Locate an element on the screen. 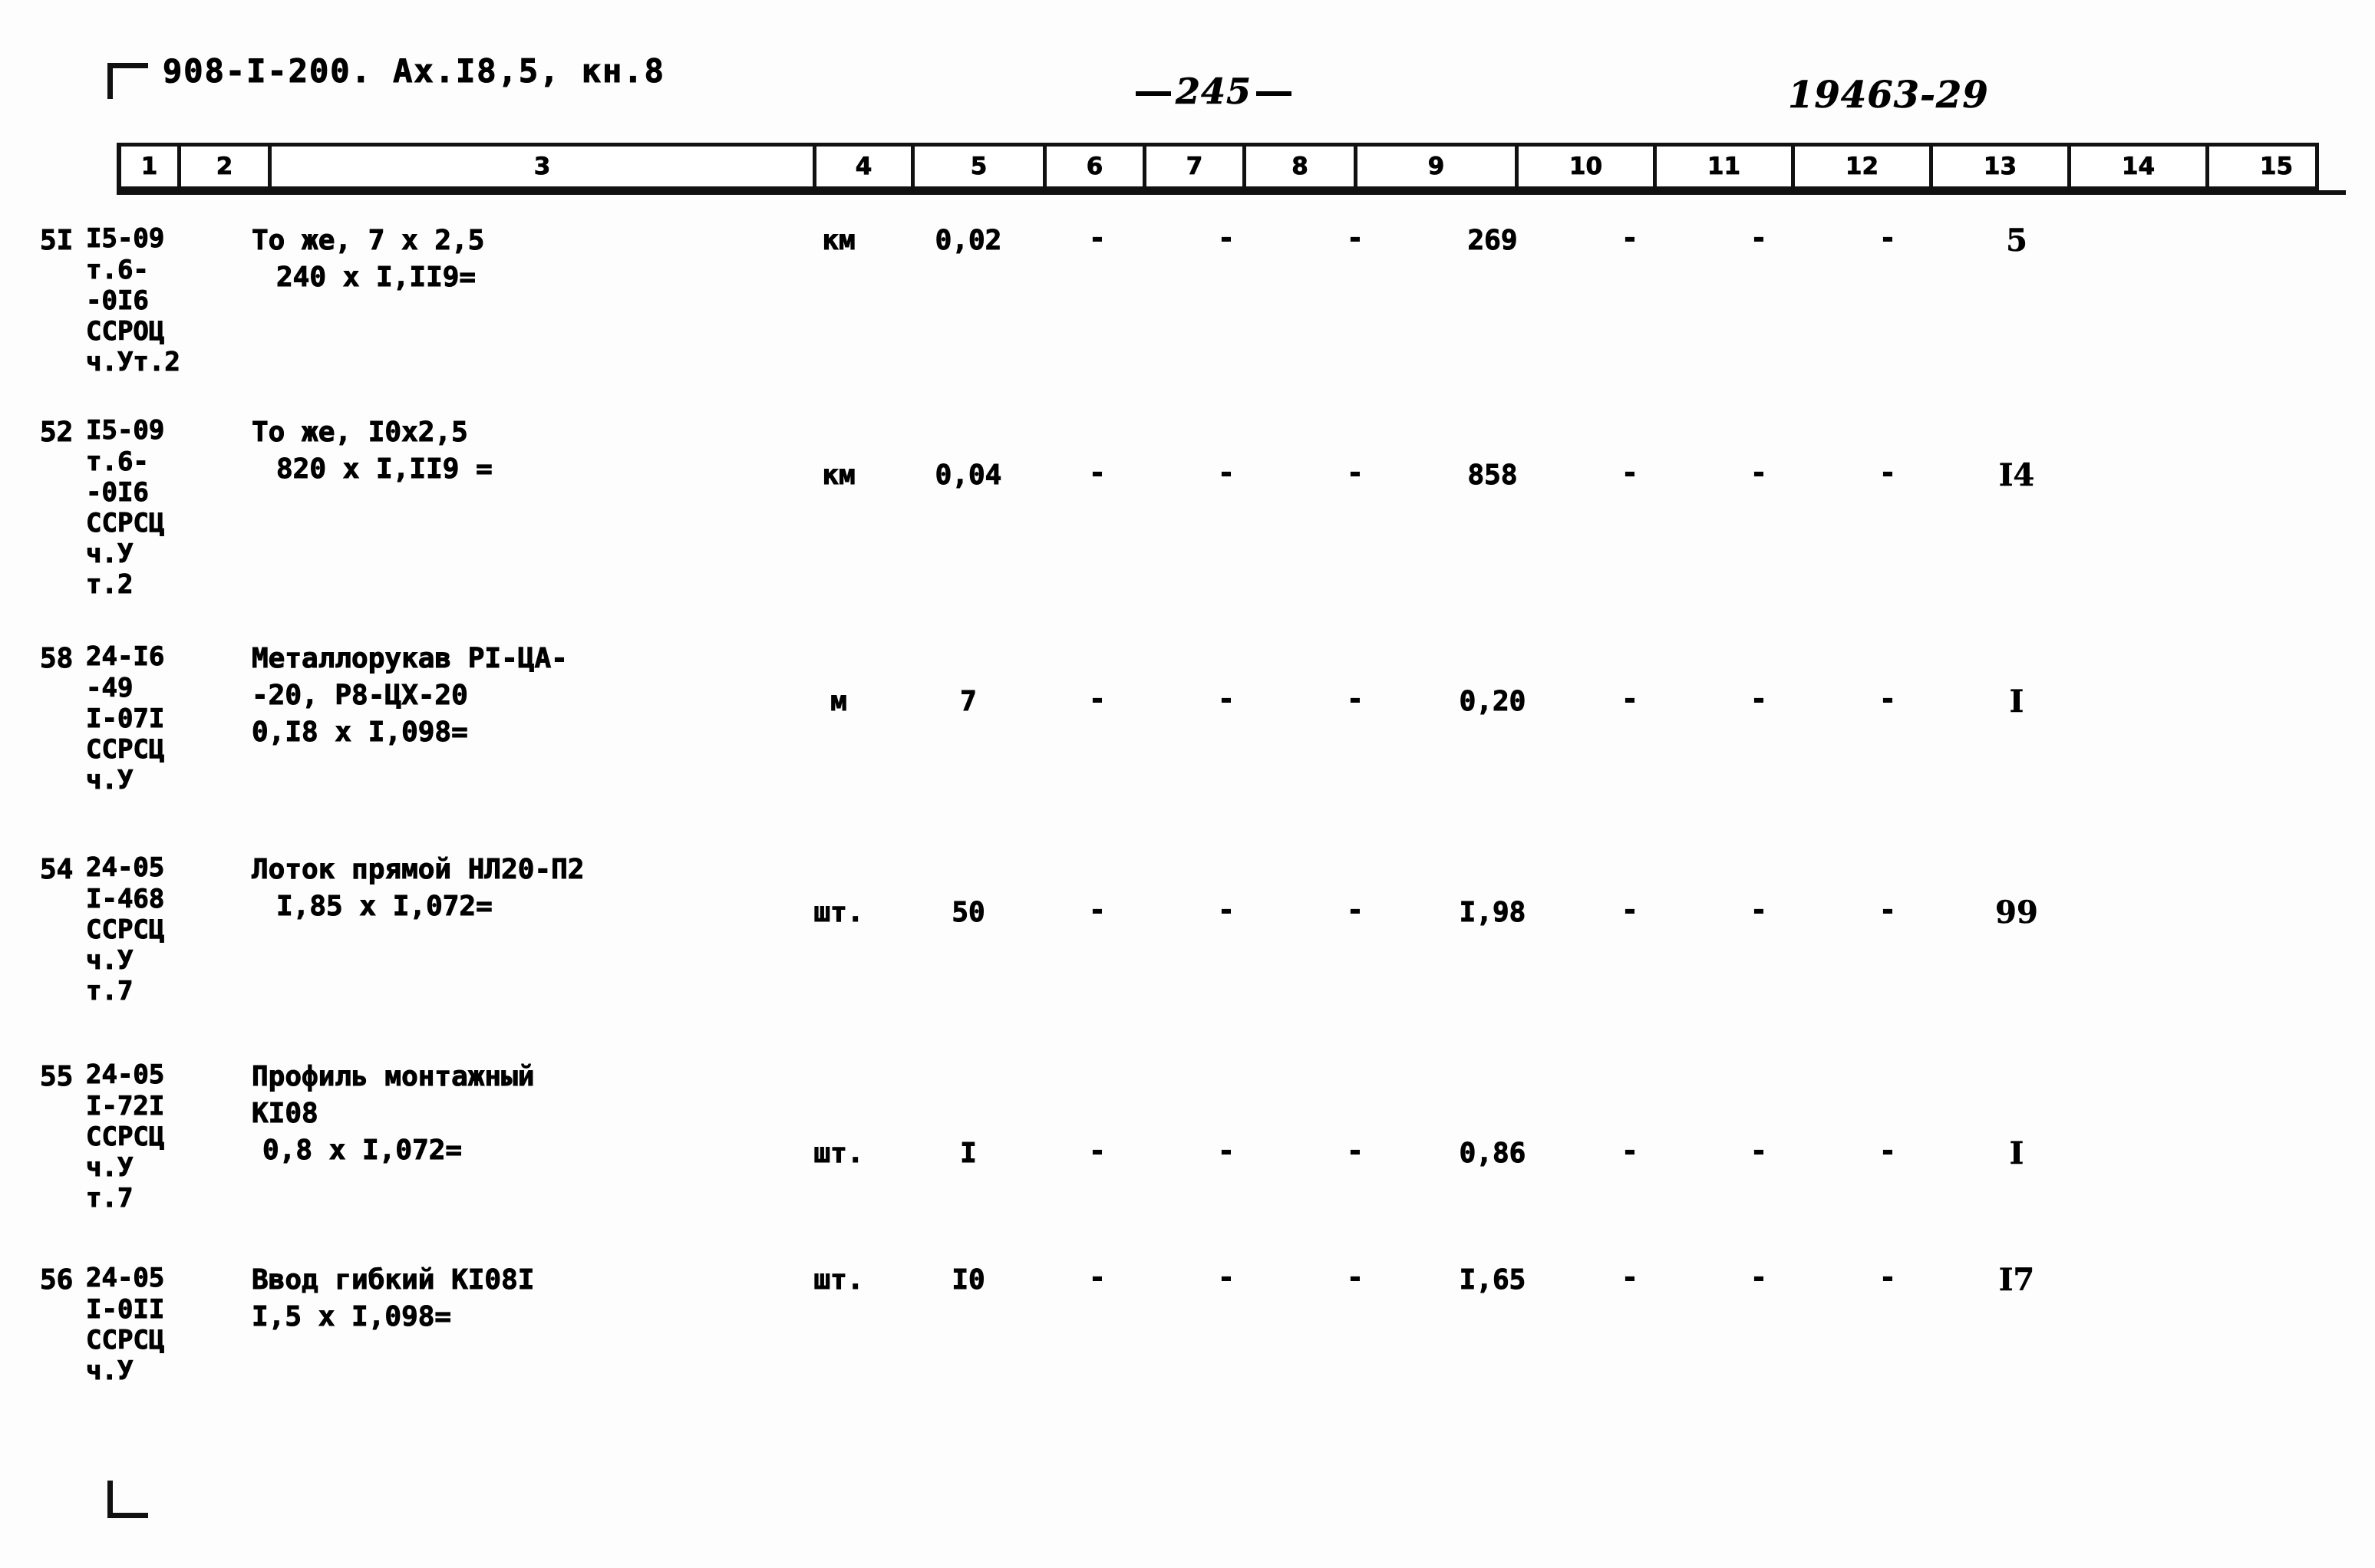 The width and height of the screenshot is (2375, 1568). description-line: Лоток прямой НЛ20-П2 is located at coordinates (419, 870).